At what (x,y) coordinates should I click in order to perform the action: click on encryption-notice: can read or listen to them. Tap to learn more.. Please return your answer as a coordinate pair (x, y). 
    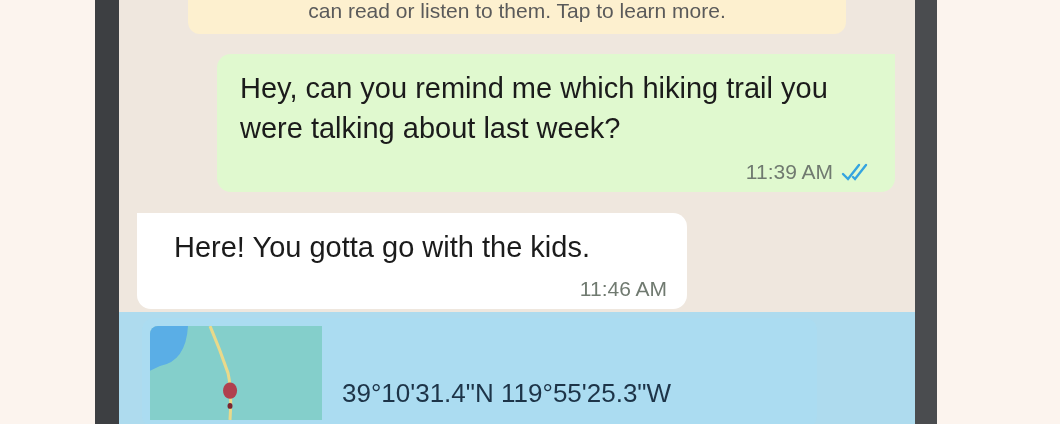
    Looking at the image, I should click on (517, 17).